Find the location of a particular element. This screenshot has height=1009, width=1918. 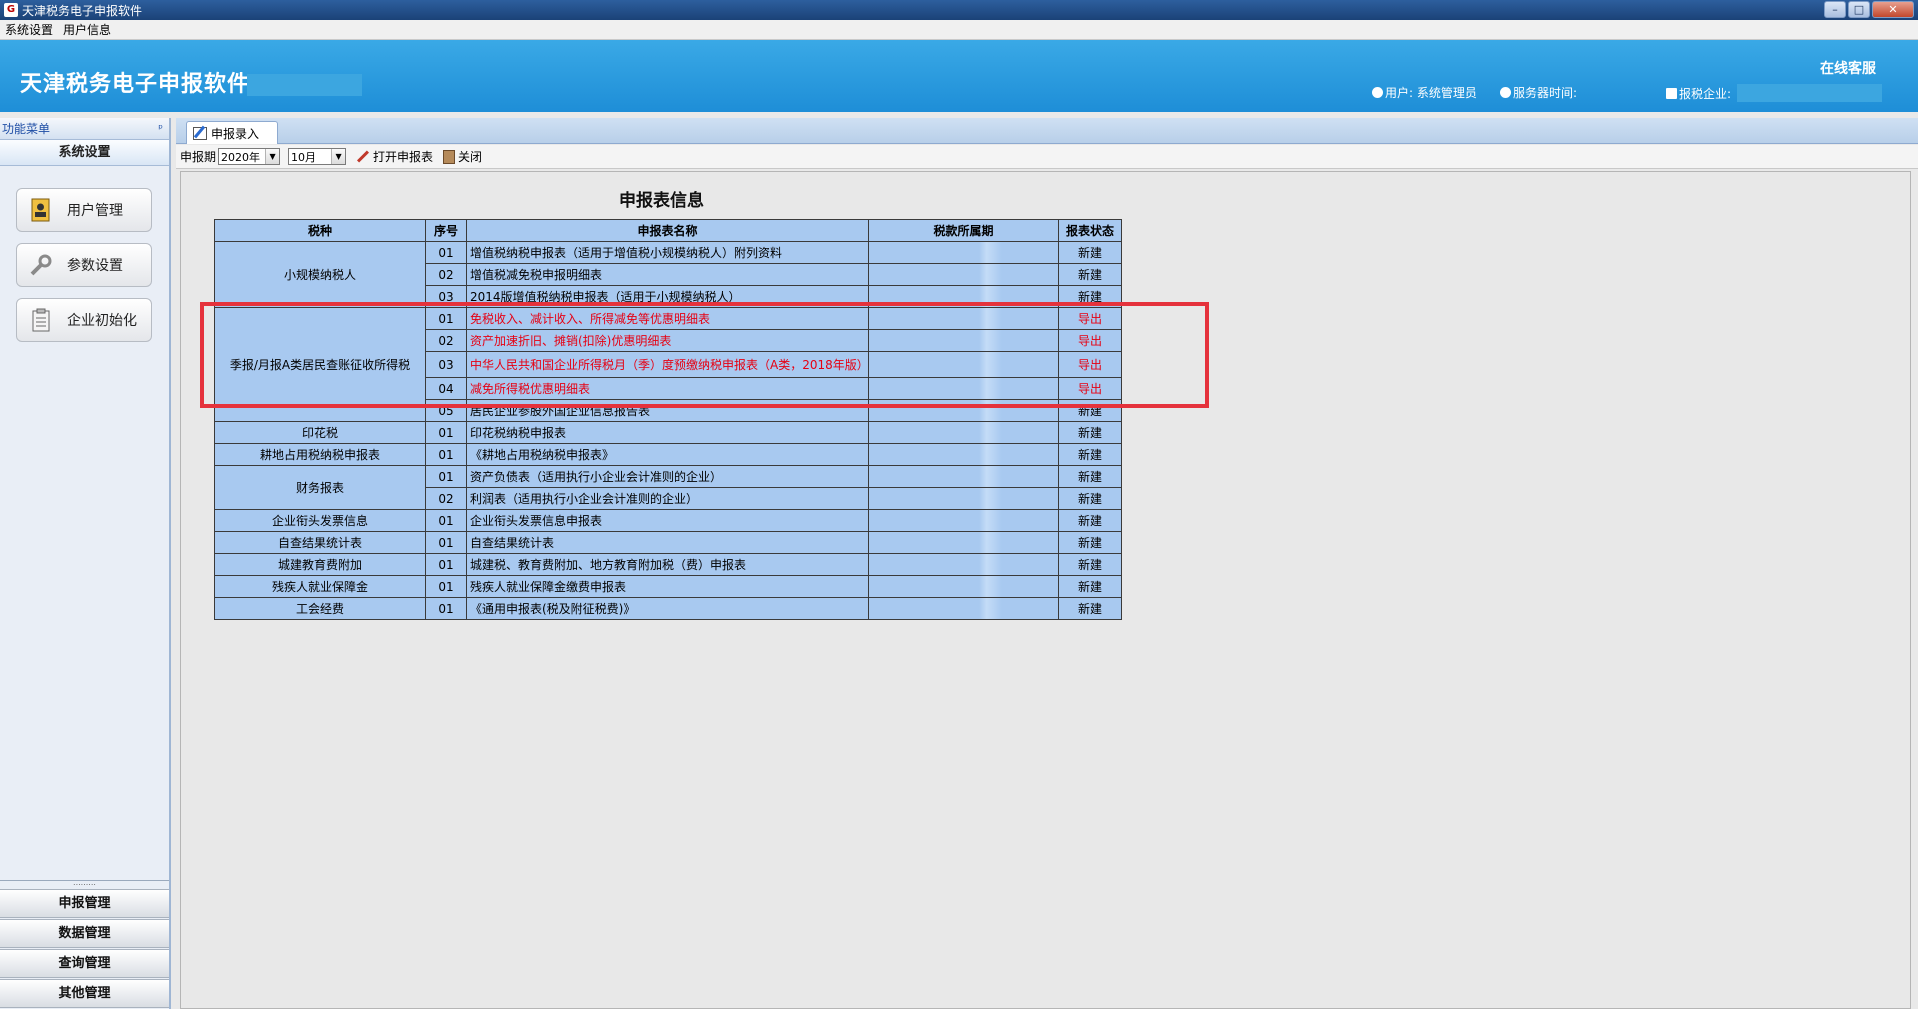

year-value: 2020年 is located at coordinates (241, 157).